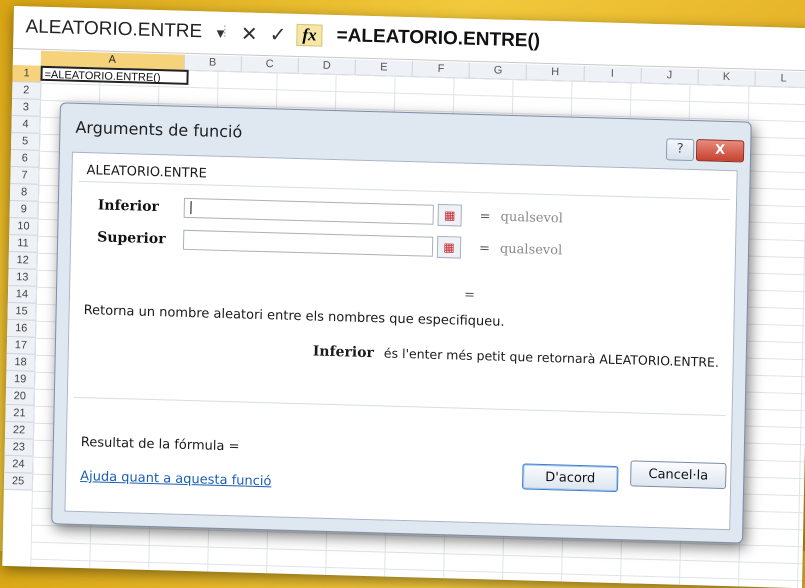  I want to click on name-box: ALEATORIO.ENTRE ▼, so click(120, 29).